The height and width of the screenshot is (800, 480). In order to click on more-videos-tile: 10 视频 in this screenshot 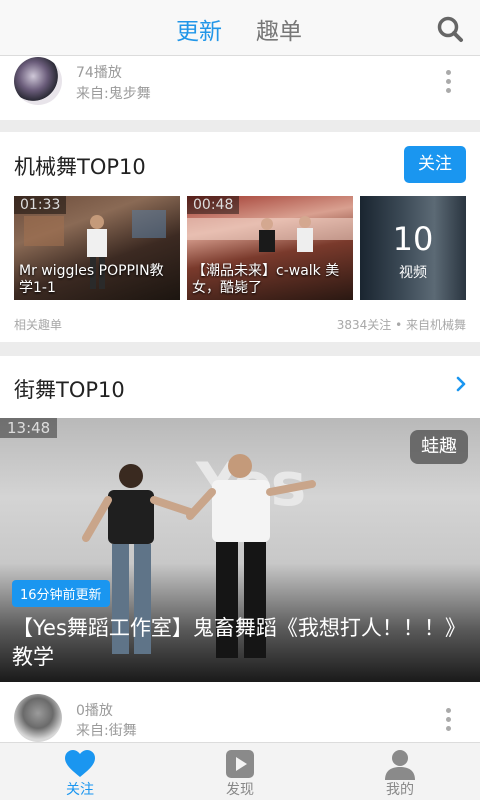, I will do `click(413, 248)`.